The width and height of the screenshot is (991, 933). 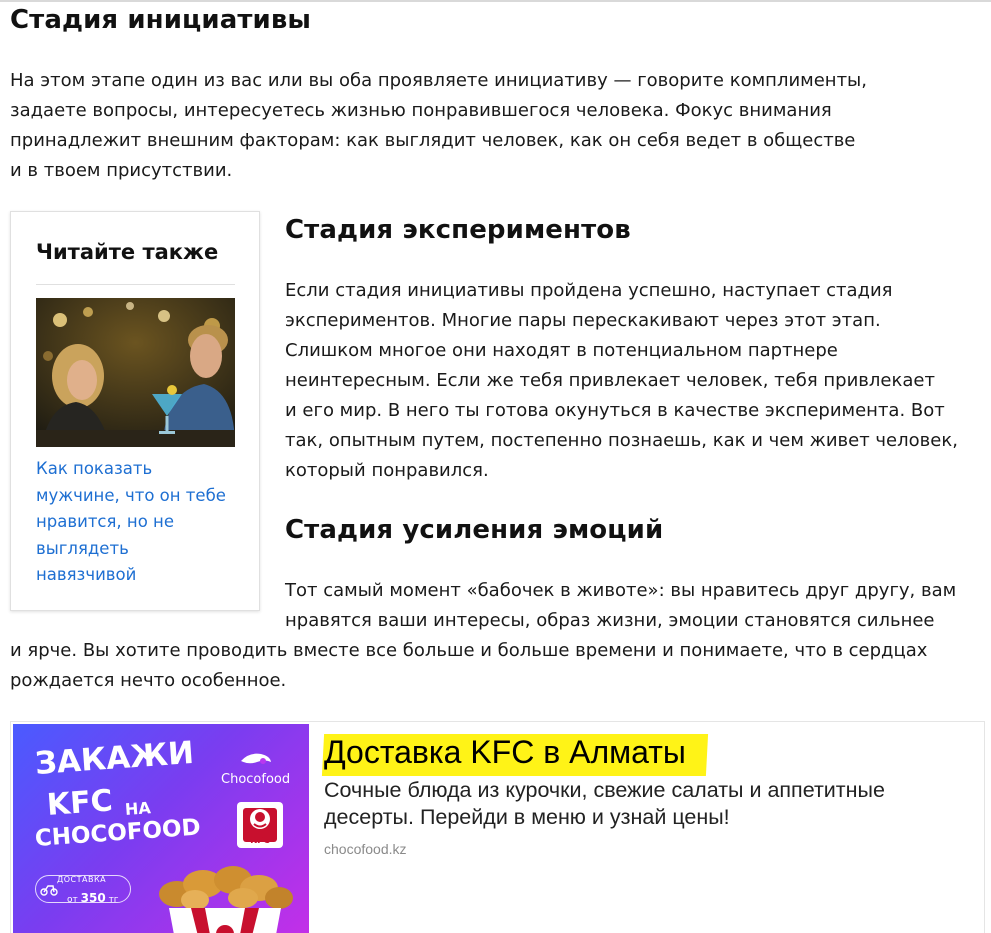 What do you see at coordinates (148, 680) in the screenshot?
I see `text-line: рождается нечто особенное.` at bounding box center [148, 680].